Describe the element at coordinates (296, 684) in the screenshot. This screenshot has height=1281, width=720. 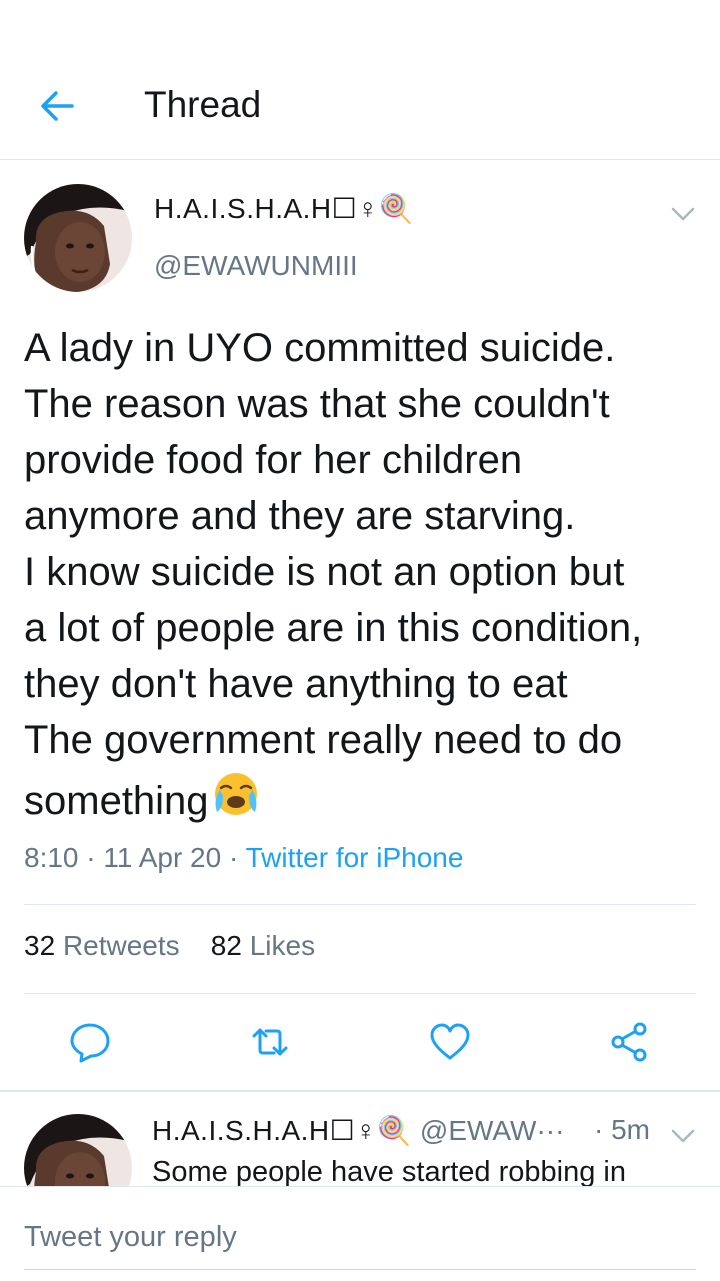
I see `tweet-text-line: they don't have anything to eat` at that location.